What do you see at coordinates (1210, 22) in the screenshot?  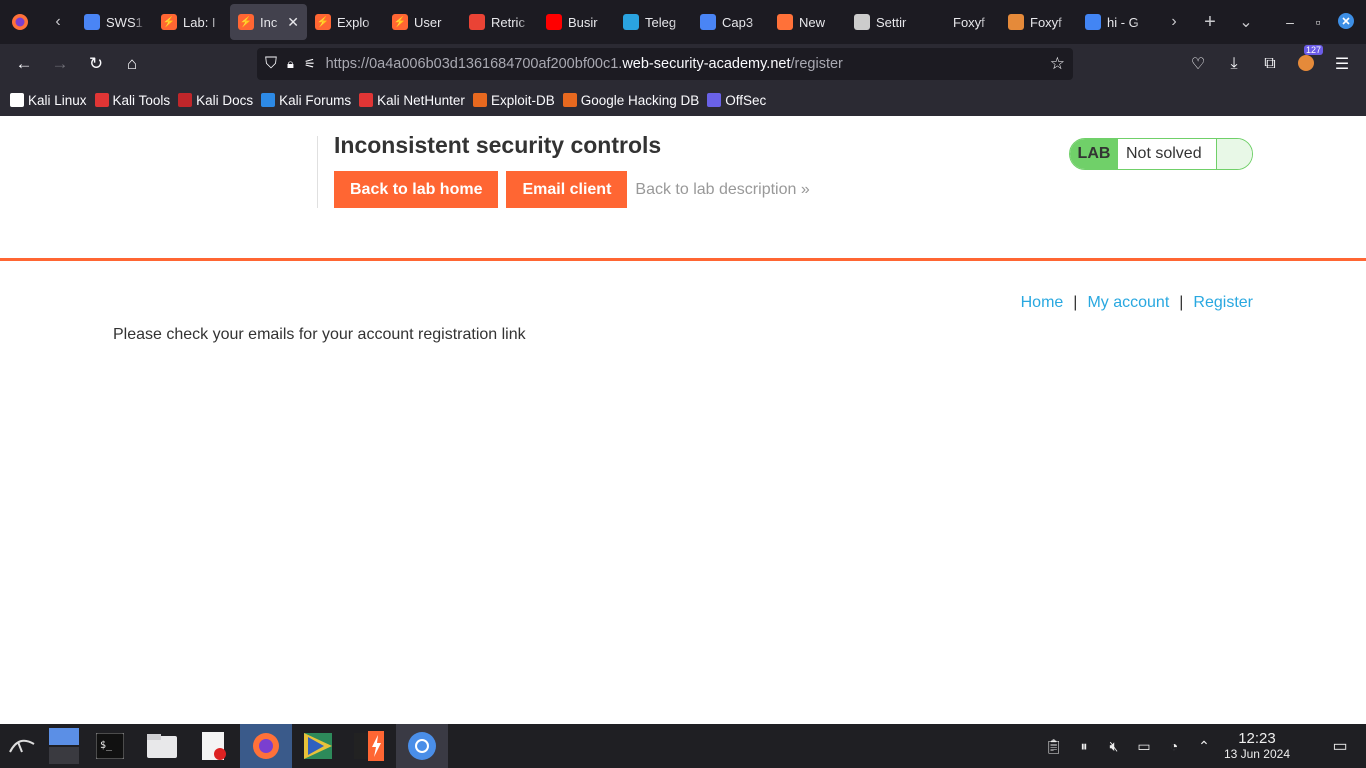 I see `new-tab-icon: +` at bounding box center [1210, 22].